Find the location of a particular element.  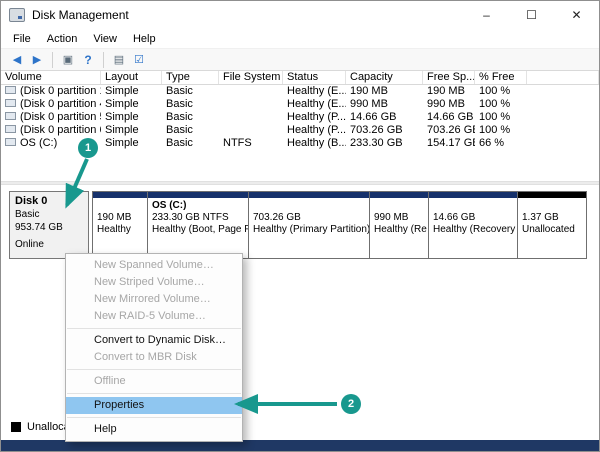

check-icon: ☑ is located at coordinates (139, 60).